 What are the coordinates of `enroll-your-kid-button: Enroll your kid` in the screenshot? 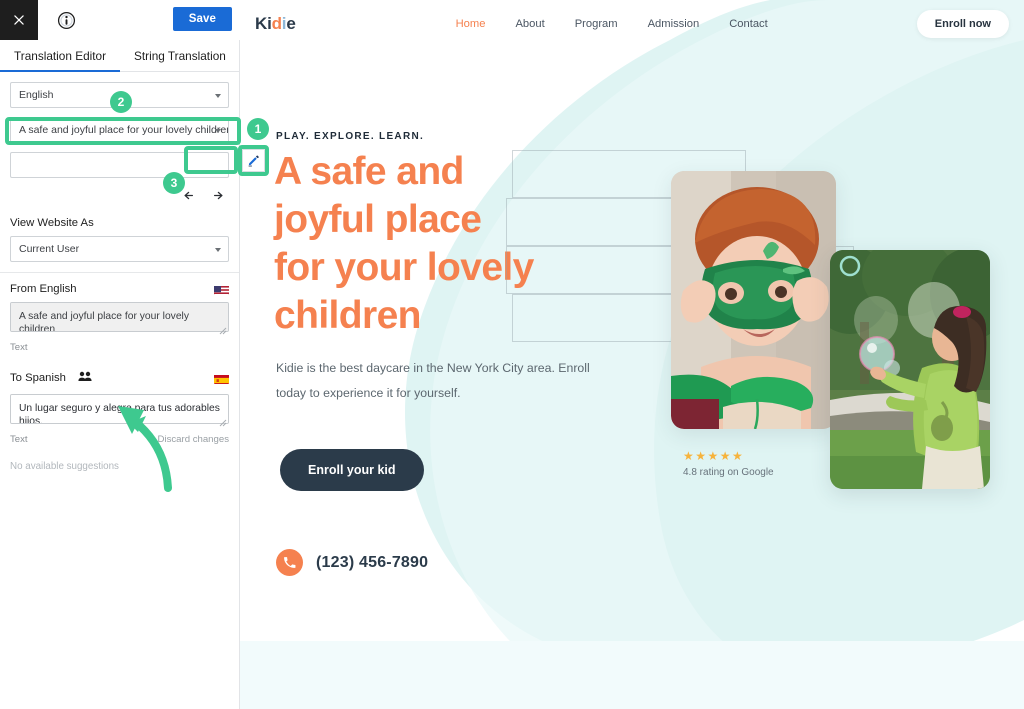 It's located at (352, 470).